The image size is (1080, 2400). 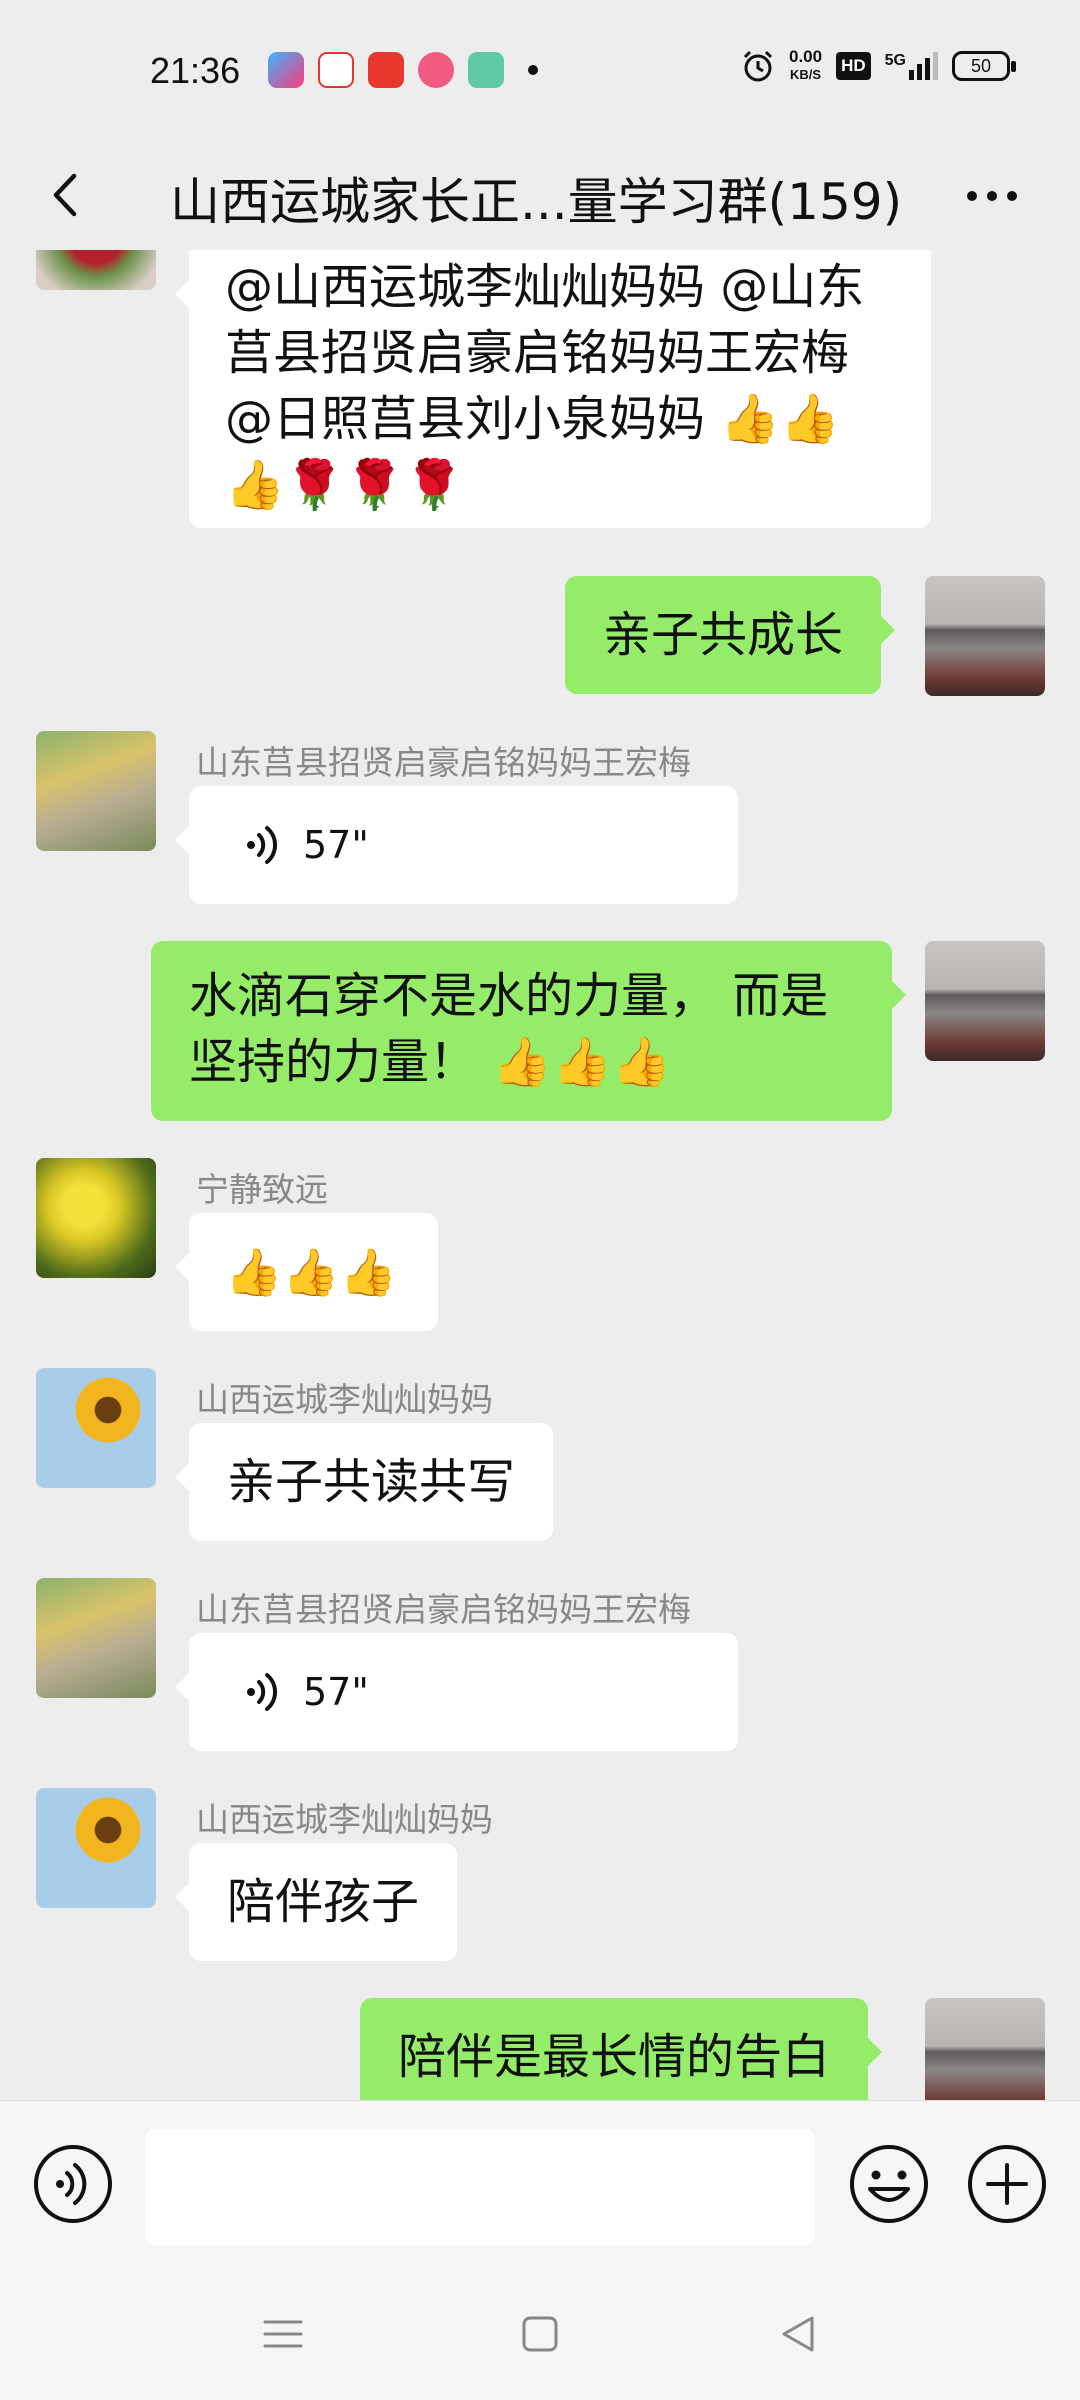 I want to click on message-bubble: 亲子共成长, so click(x=730, y=635).